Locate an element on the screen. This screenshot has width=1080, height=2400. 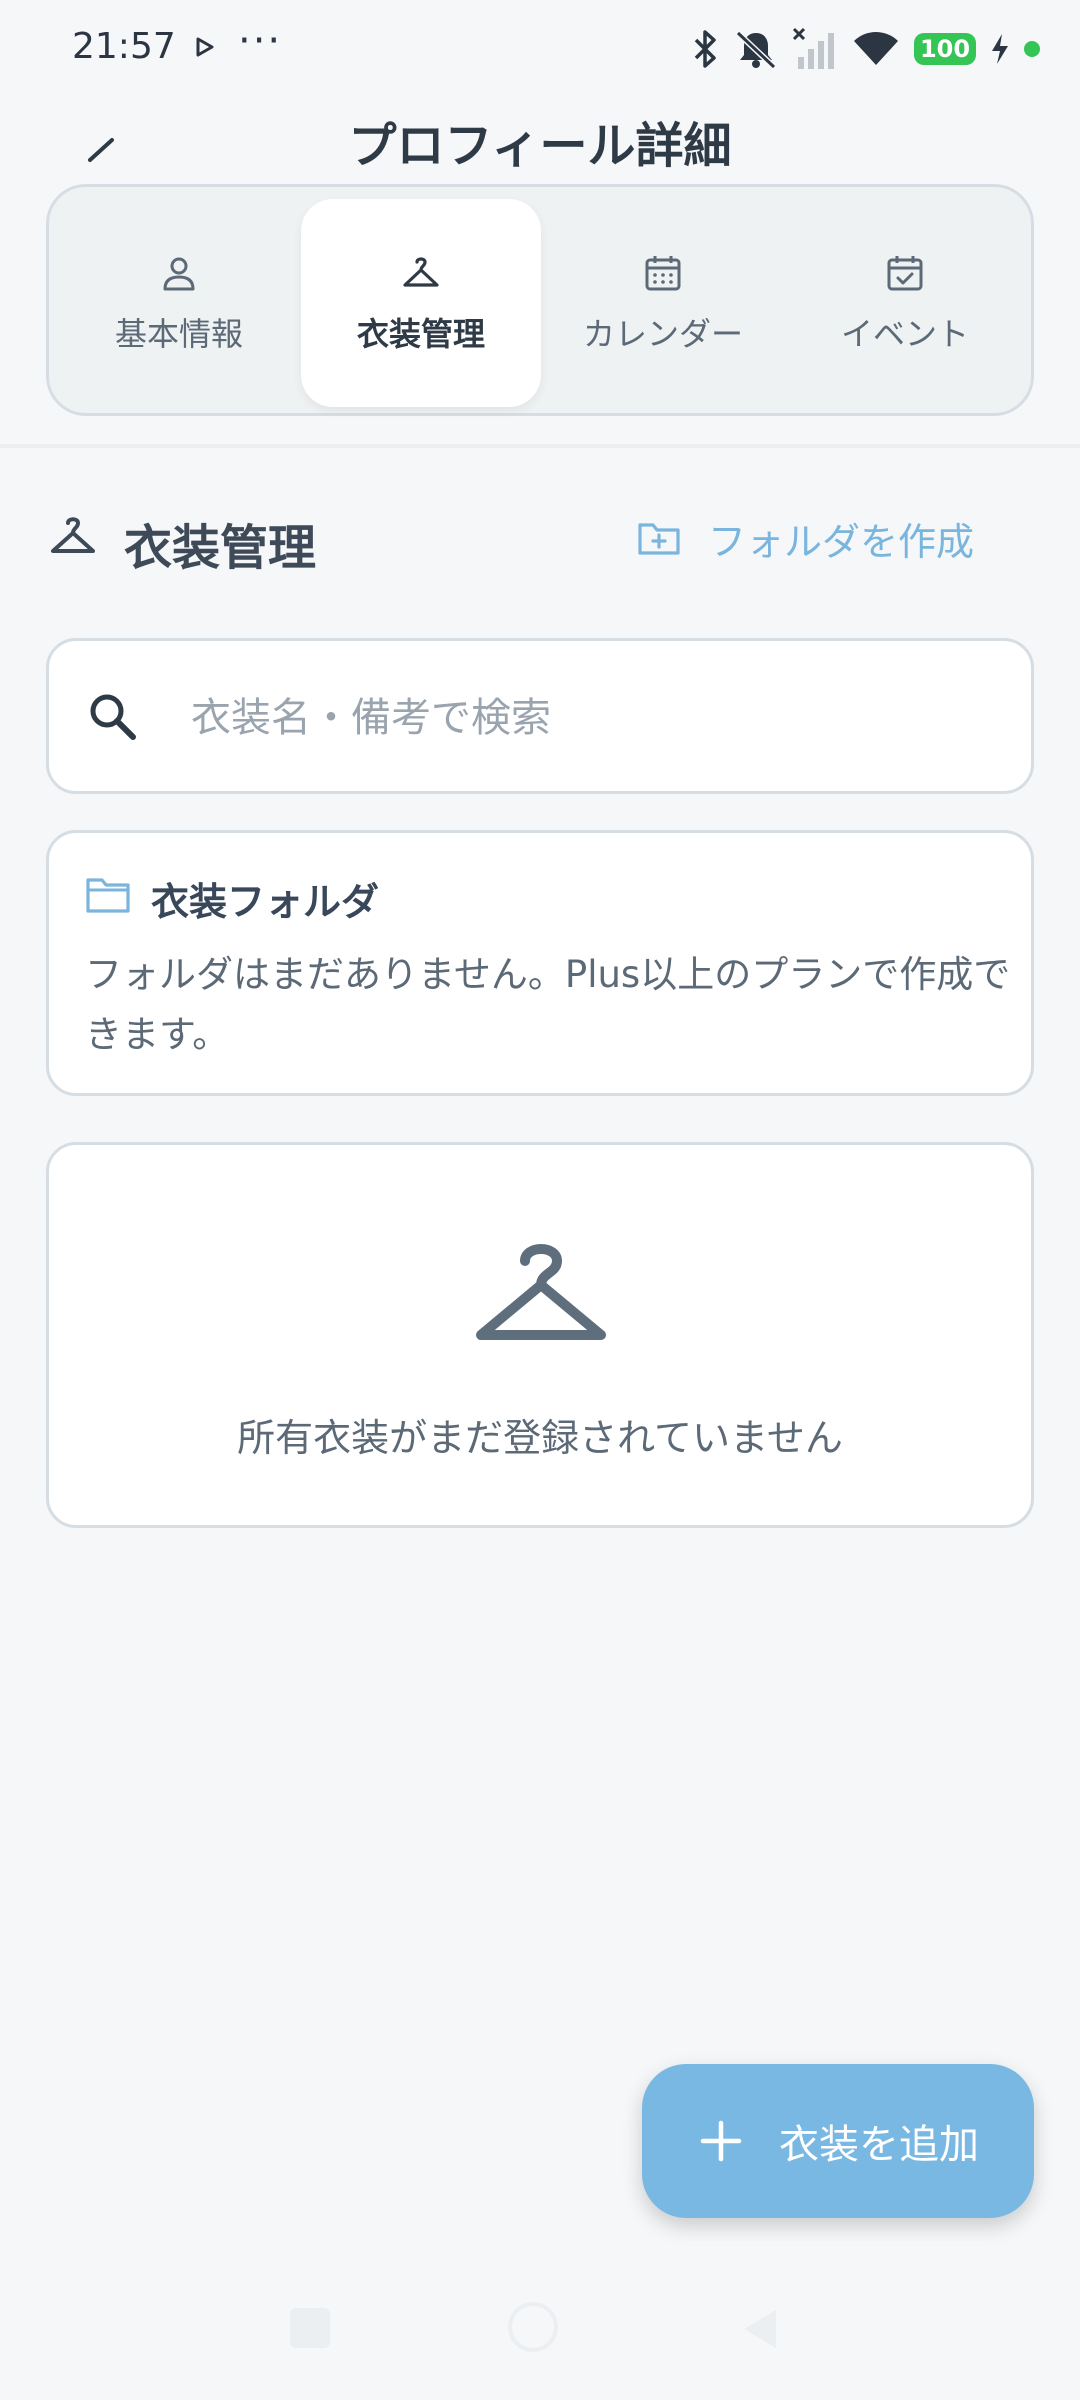
recent-apps-button is located at coordinates (310, 2328).